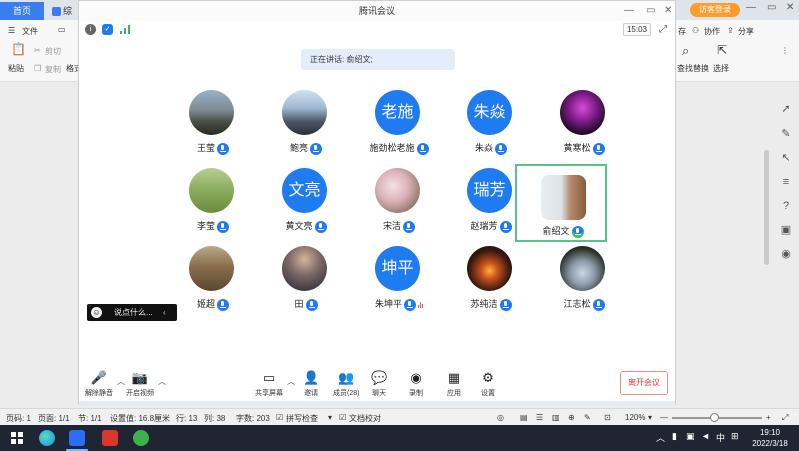 This screenshot has height=451, width=799. What do you see at coordinates (140, 384) in the screenshot?
I see `start-video-button: 📷 开启视频` at bounding box center [140, 384].